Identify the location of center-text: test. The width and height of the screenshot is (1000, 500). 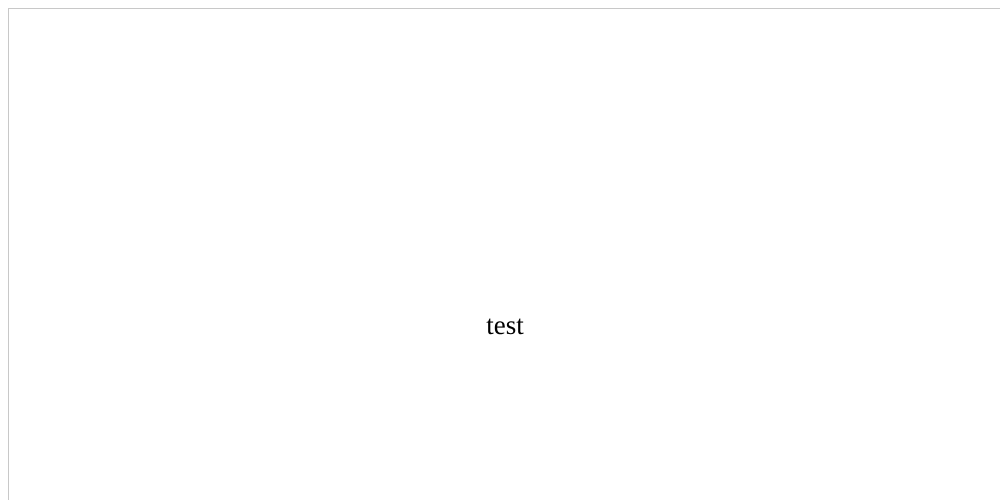
(505, 325).